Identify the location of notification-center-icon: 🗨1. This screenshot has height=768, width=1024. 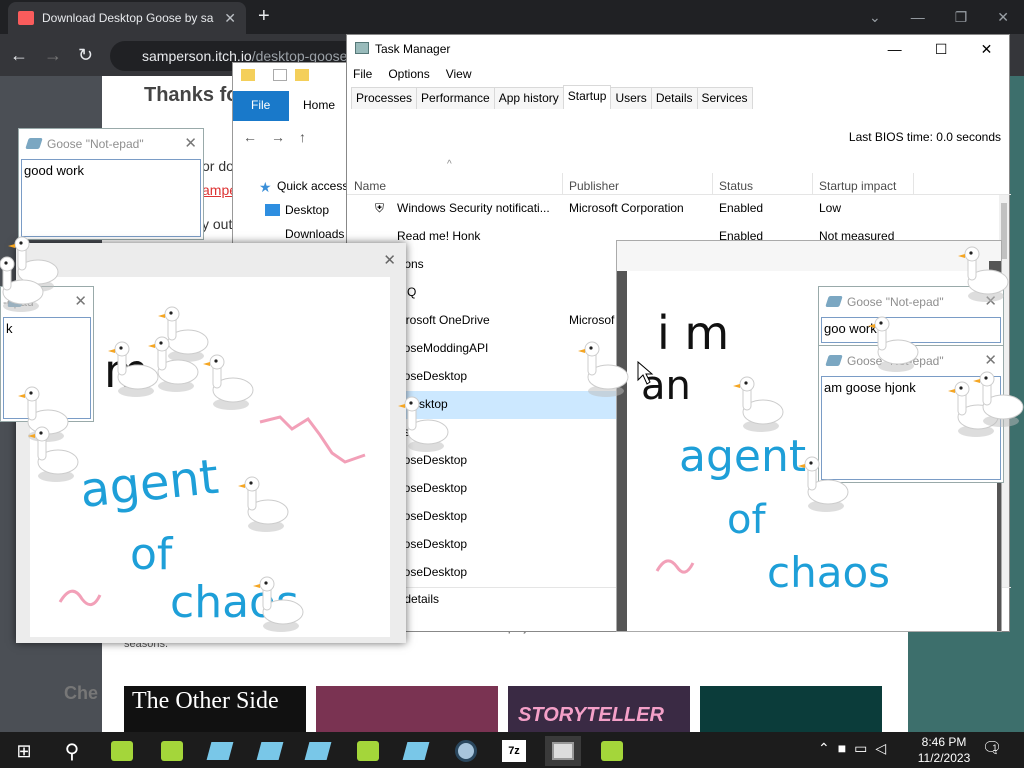
(994, 748).